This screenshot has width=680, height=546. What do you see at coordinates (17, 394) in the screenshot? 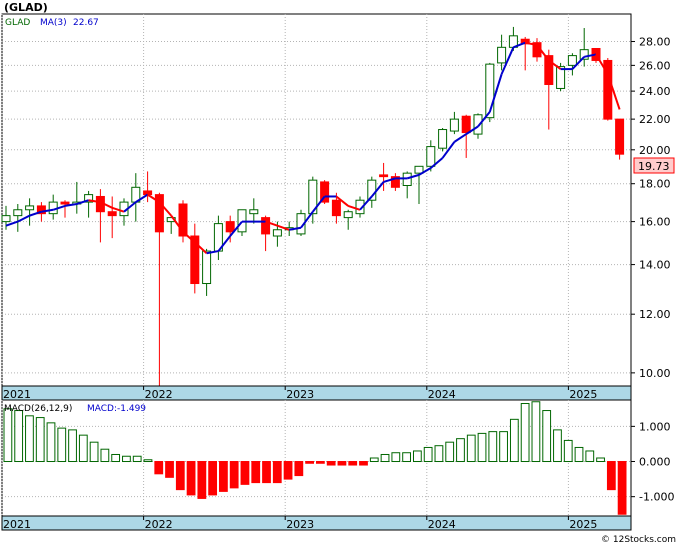
I see `price-x-axis-label: 2021` at bounding box center [17, 394].